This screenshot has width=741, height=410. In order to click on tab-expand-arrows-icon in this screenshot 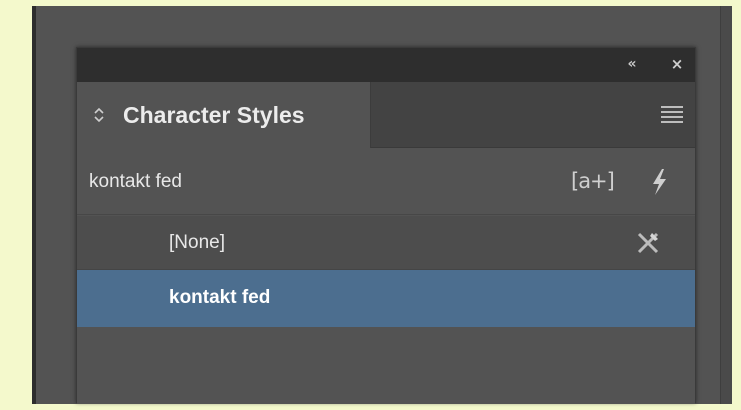, I will do `click(99, 115)`.